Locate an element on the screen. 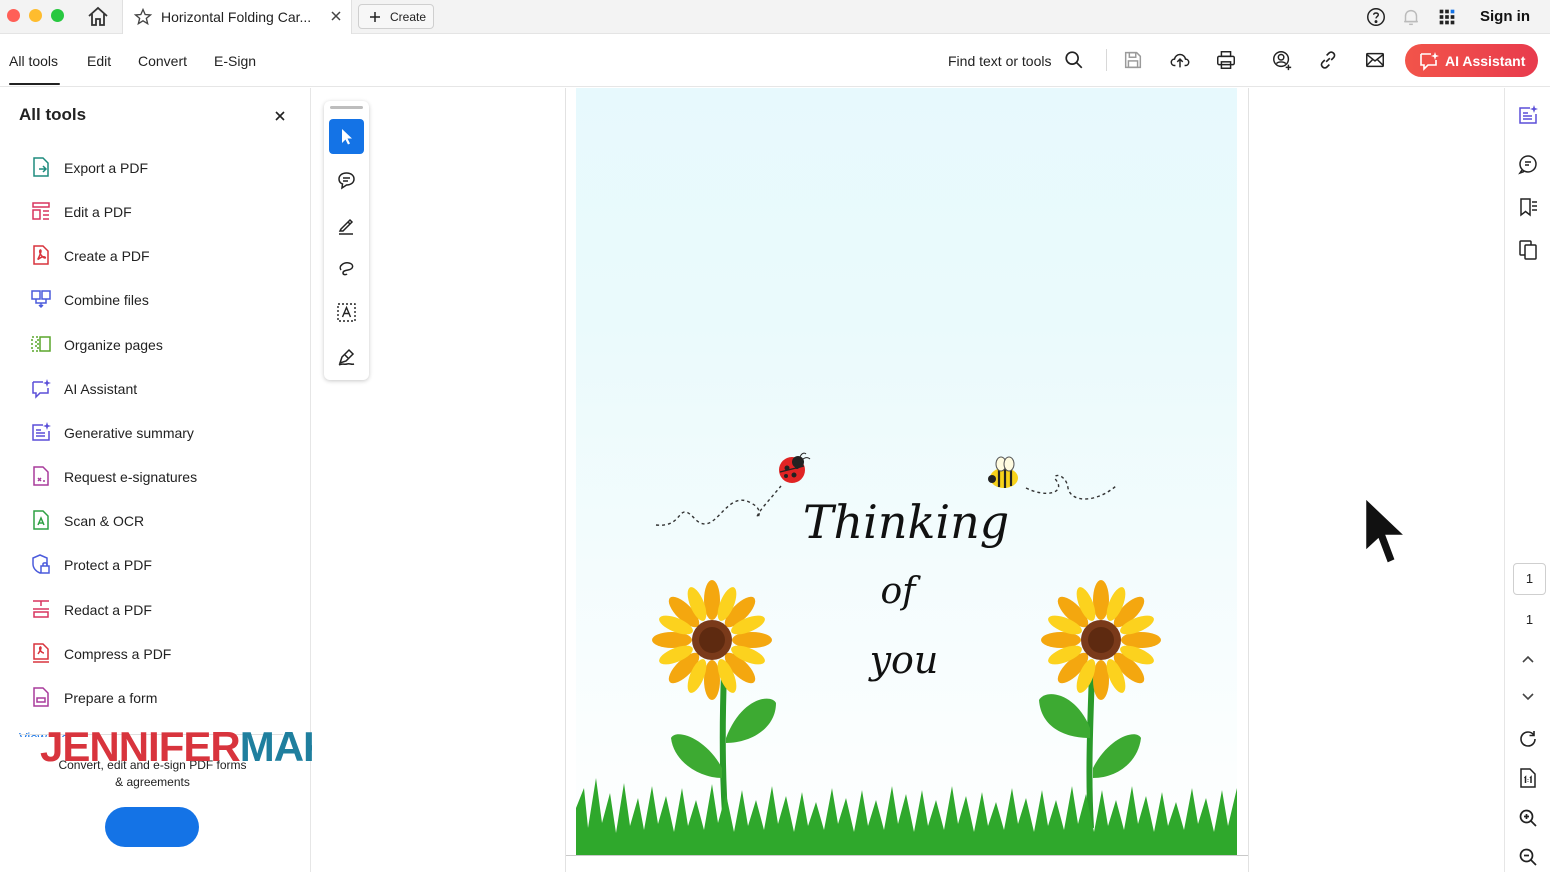 This screenshot has height=872, width=1550. active-menu-indicator is located at coordinates (34, 84).